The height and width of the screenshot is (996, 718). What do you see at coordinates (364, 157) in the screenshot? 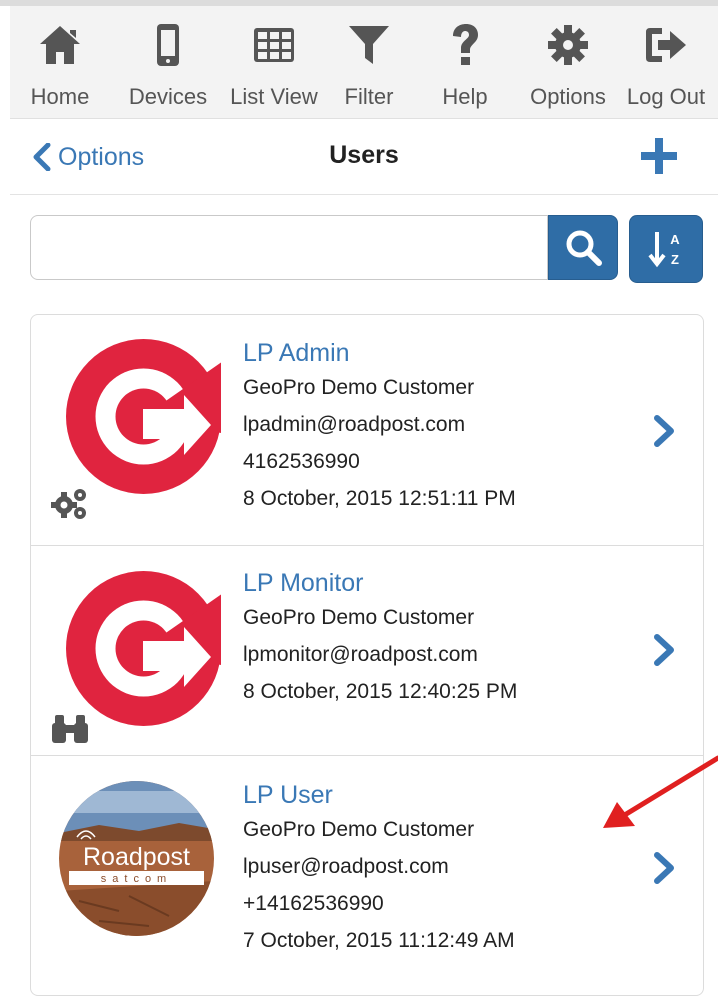
I see `page-header: Options Users` at bounding box center [364, 157].